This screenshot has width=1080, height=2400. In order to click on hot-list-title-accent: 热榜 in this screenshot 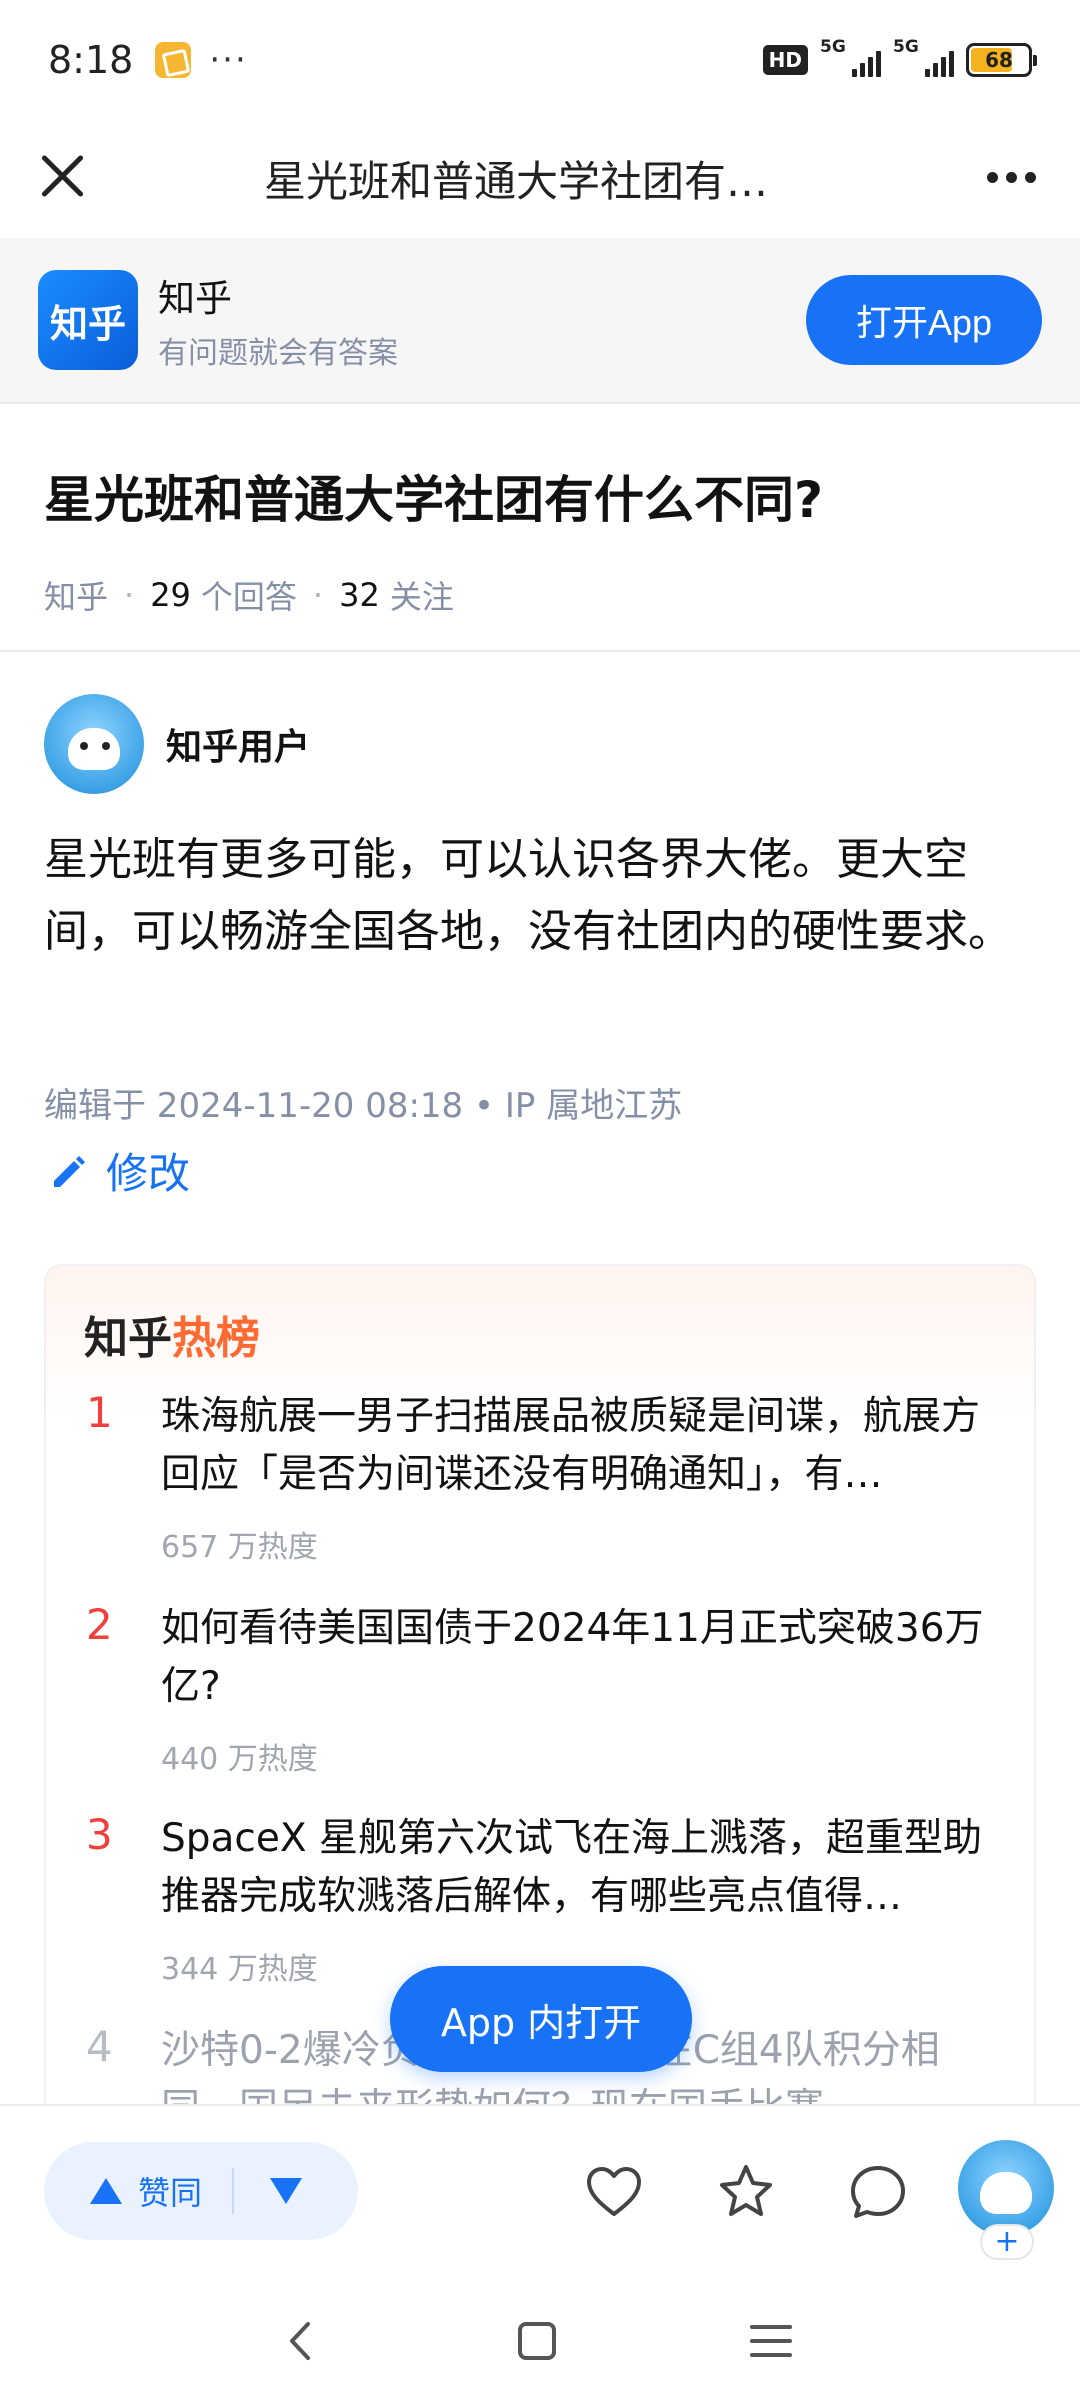, I will do `click(216, 1338)`.